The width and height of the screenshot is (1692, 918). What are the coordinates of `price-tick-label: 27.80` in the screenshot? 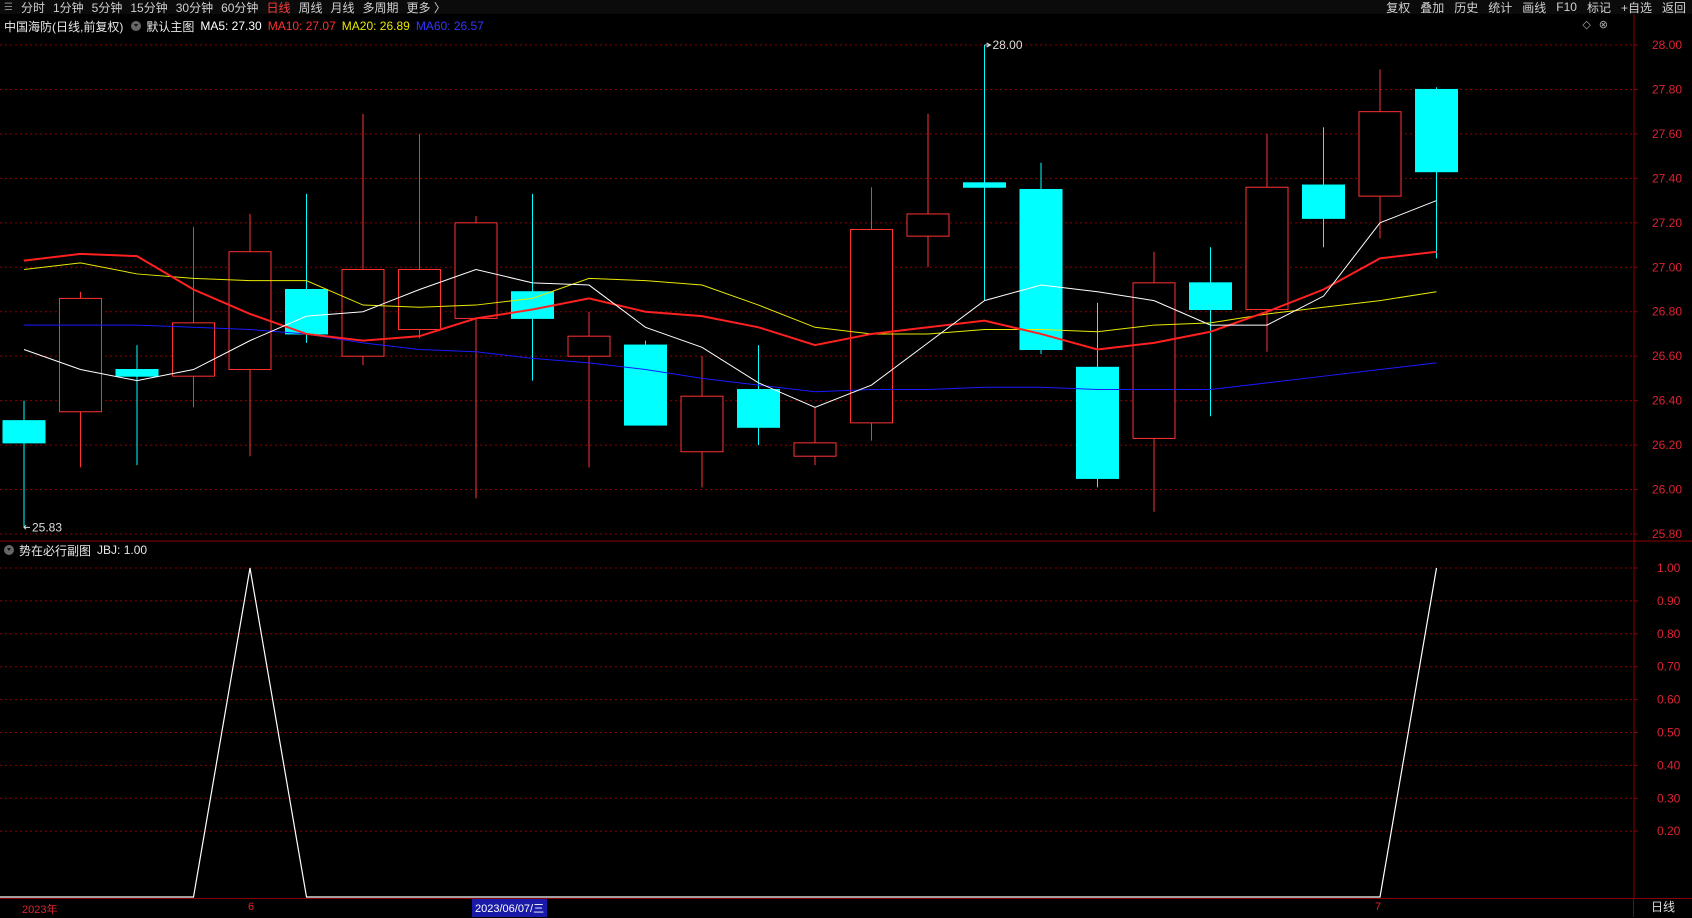 It's located at (1667, 89).